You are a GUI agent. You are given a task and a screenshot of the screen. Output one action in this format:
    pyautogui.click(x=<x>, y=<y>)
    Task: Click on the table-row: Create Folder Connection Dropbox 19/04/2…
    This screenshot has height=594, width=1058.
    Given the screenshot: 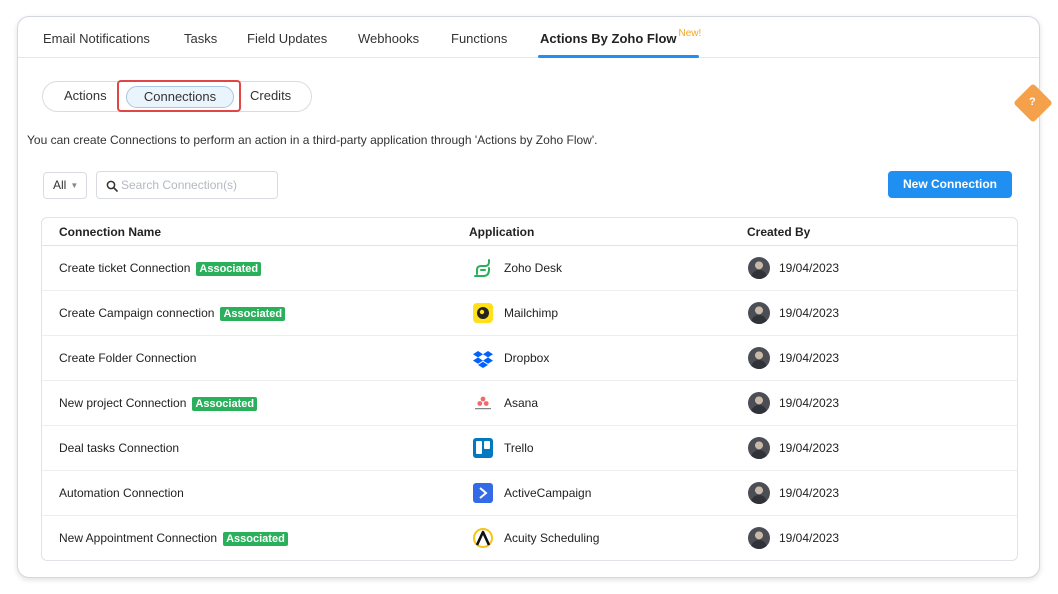 What is the action you would take?
    pyautogui.click(x=529, y=358)
    